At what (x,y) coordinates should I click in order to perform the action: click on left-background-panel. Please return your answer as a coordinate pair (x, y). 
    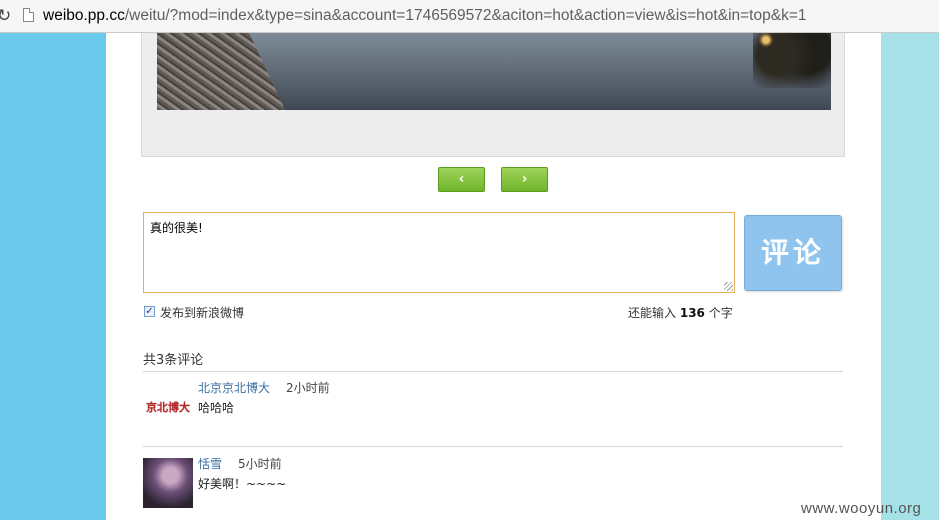
    Looking at the image, I should click on (53, 276).